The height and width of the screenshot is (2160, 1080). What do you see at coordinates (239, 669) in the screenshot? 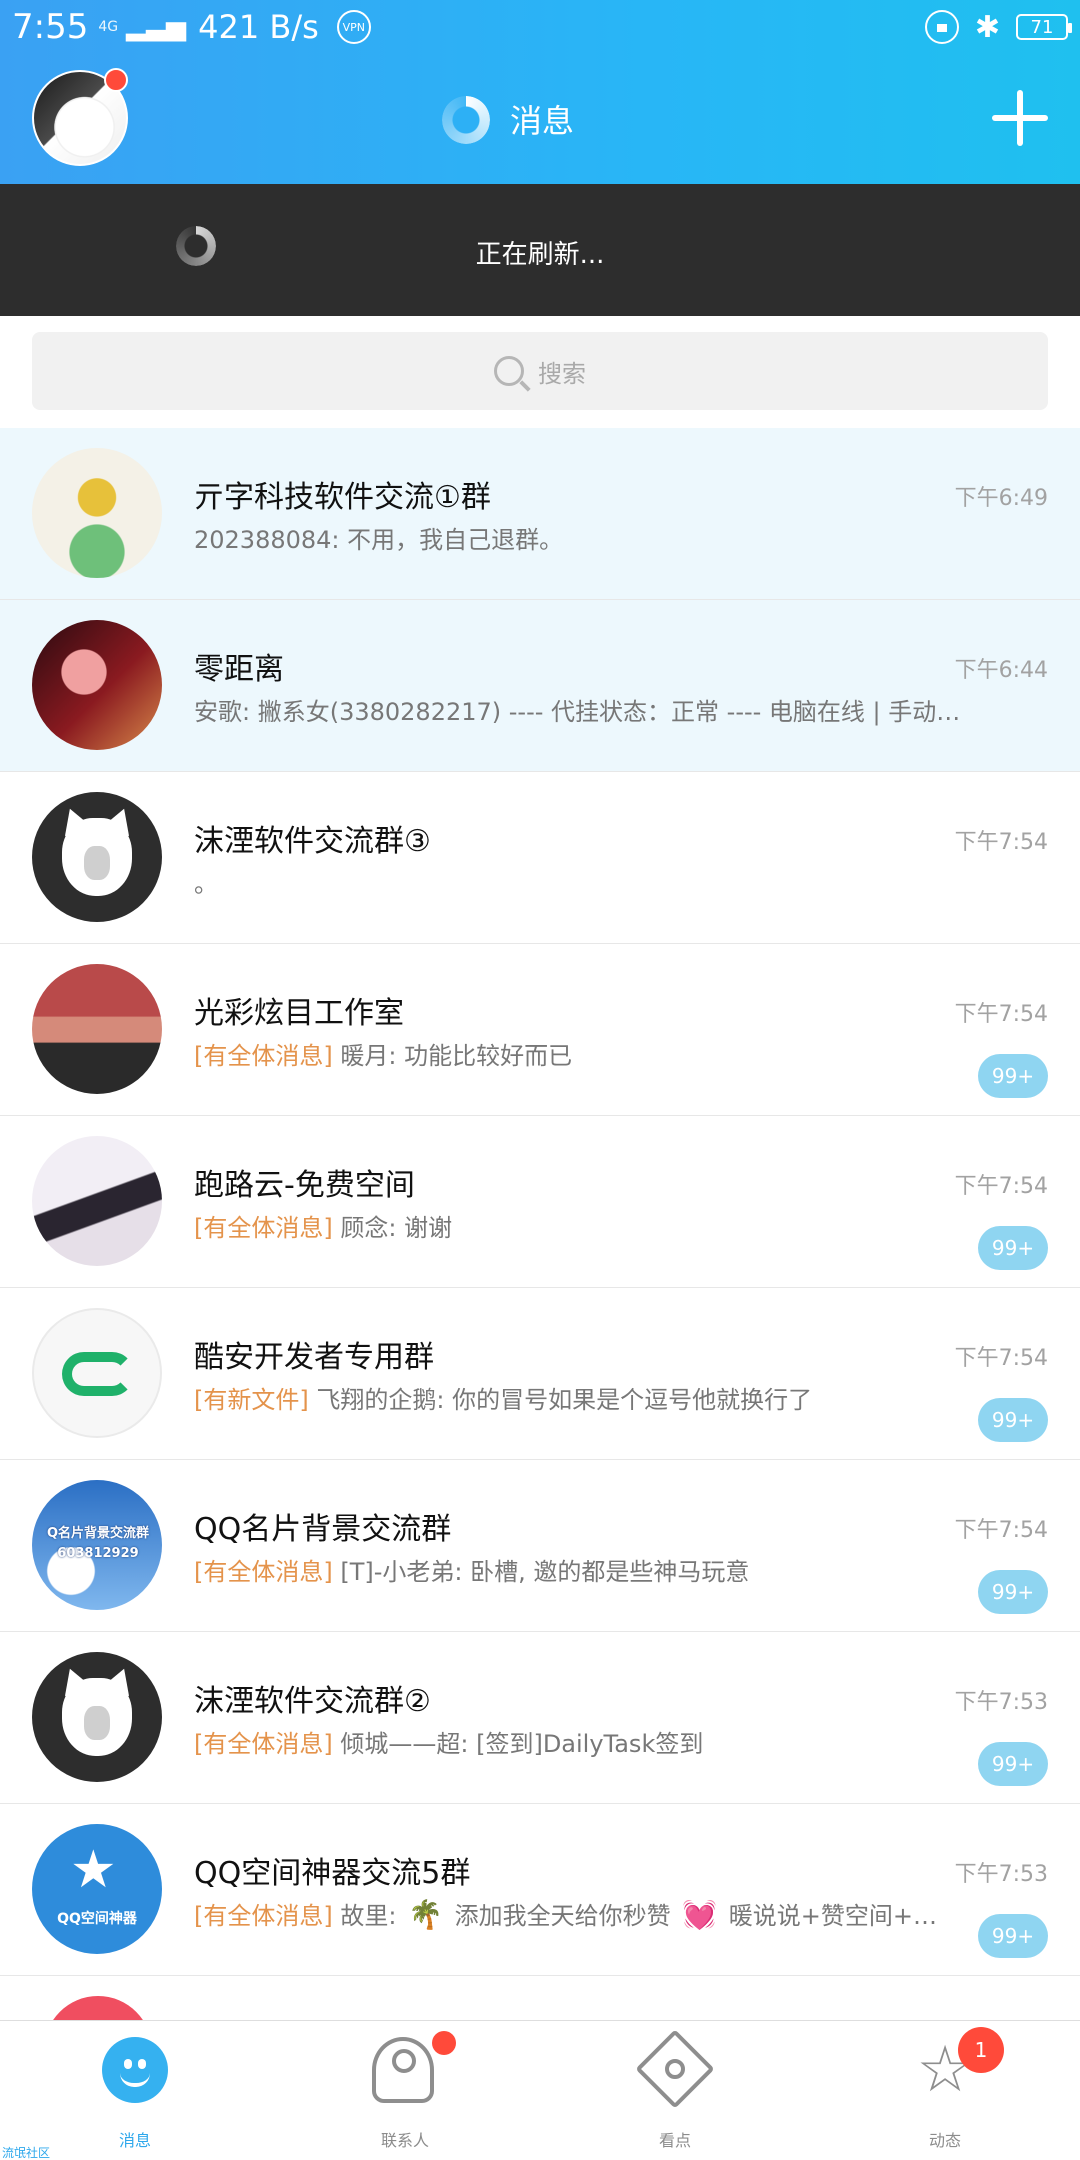
I see `conversation-name: 零距离` at bounding box center [239, 669].